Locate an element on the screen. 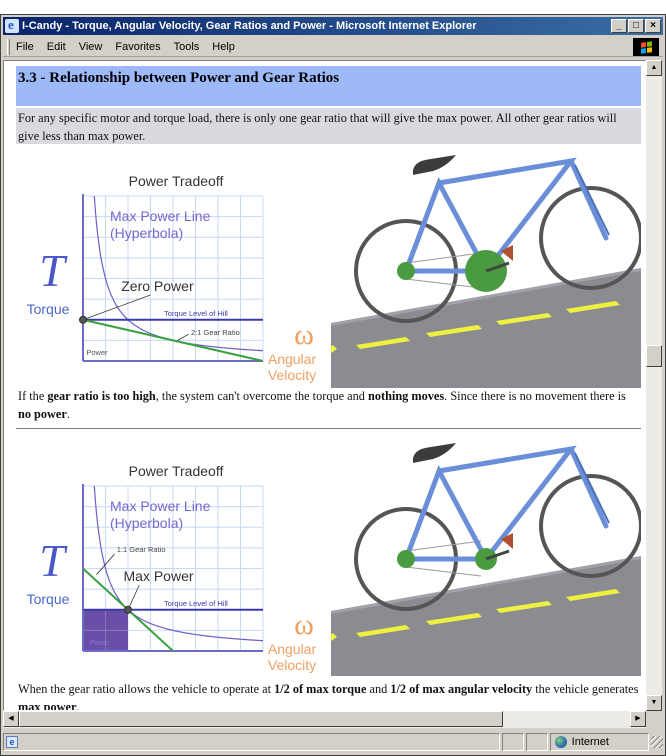 This screenshot has height=756, width=666. maximize-button: □ is located at coordinates (636, 26).